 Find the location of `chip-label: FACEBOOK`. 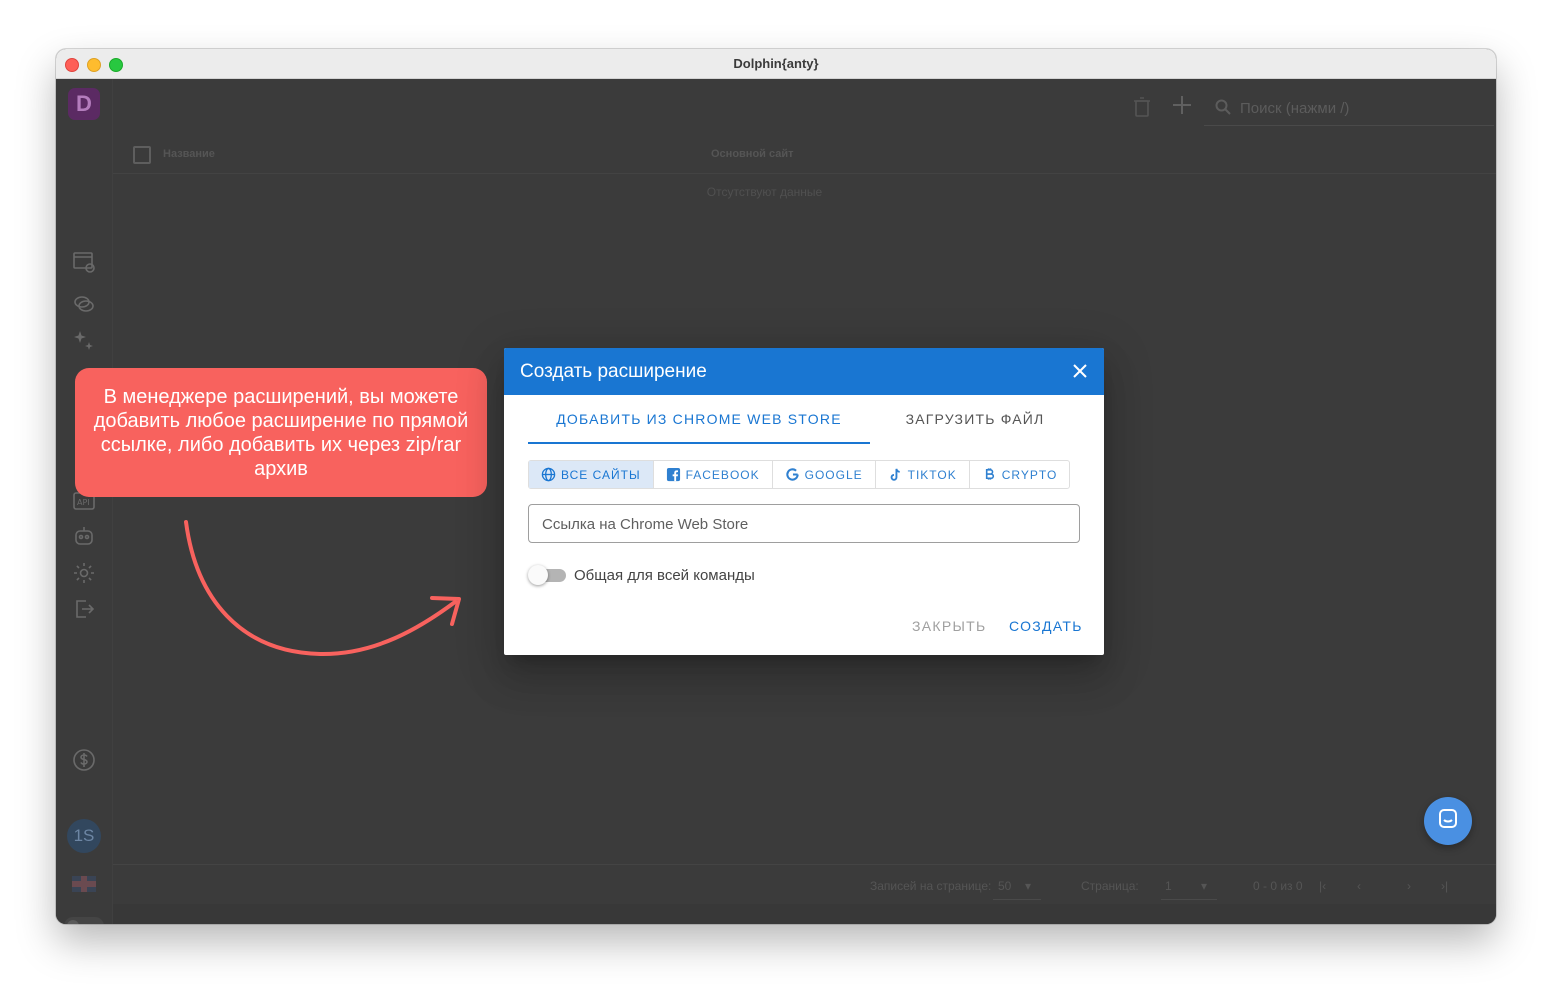

chip-label: FACEBOOK is located at coordinates (722, 474).